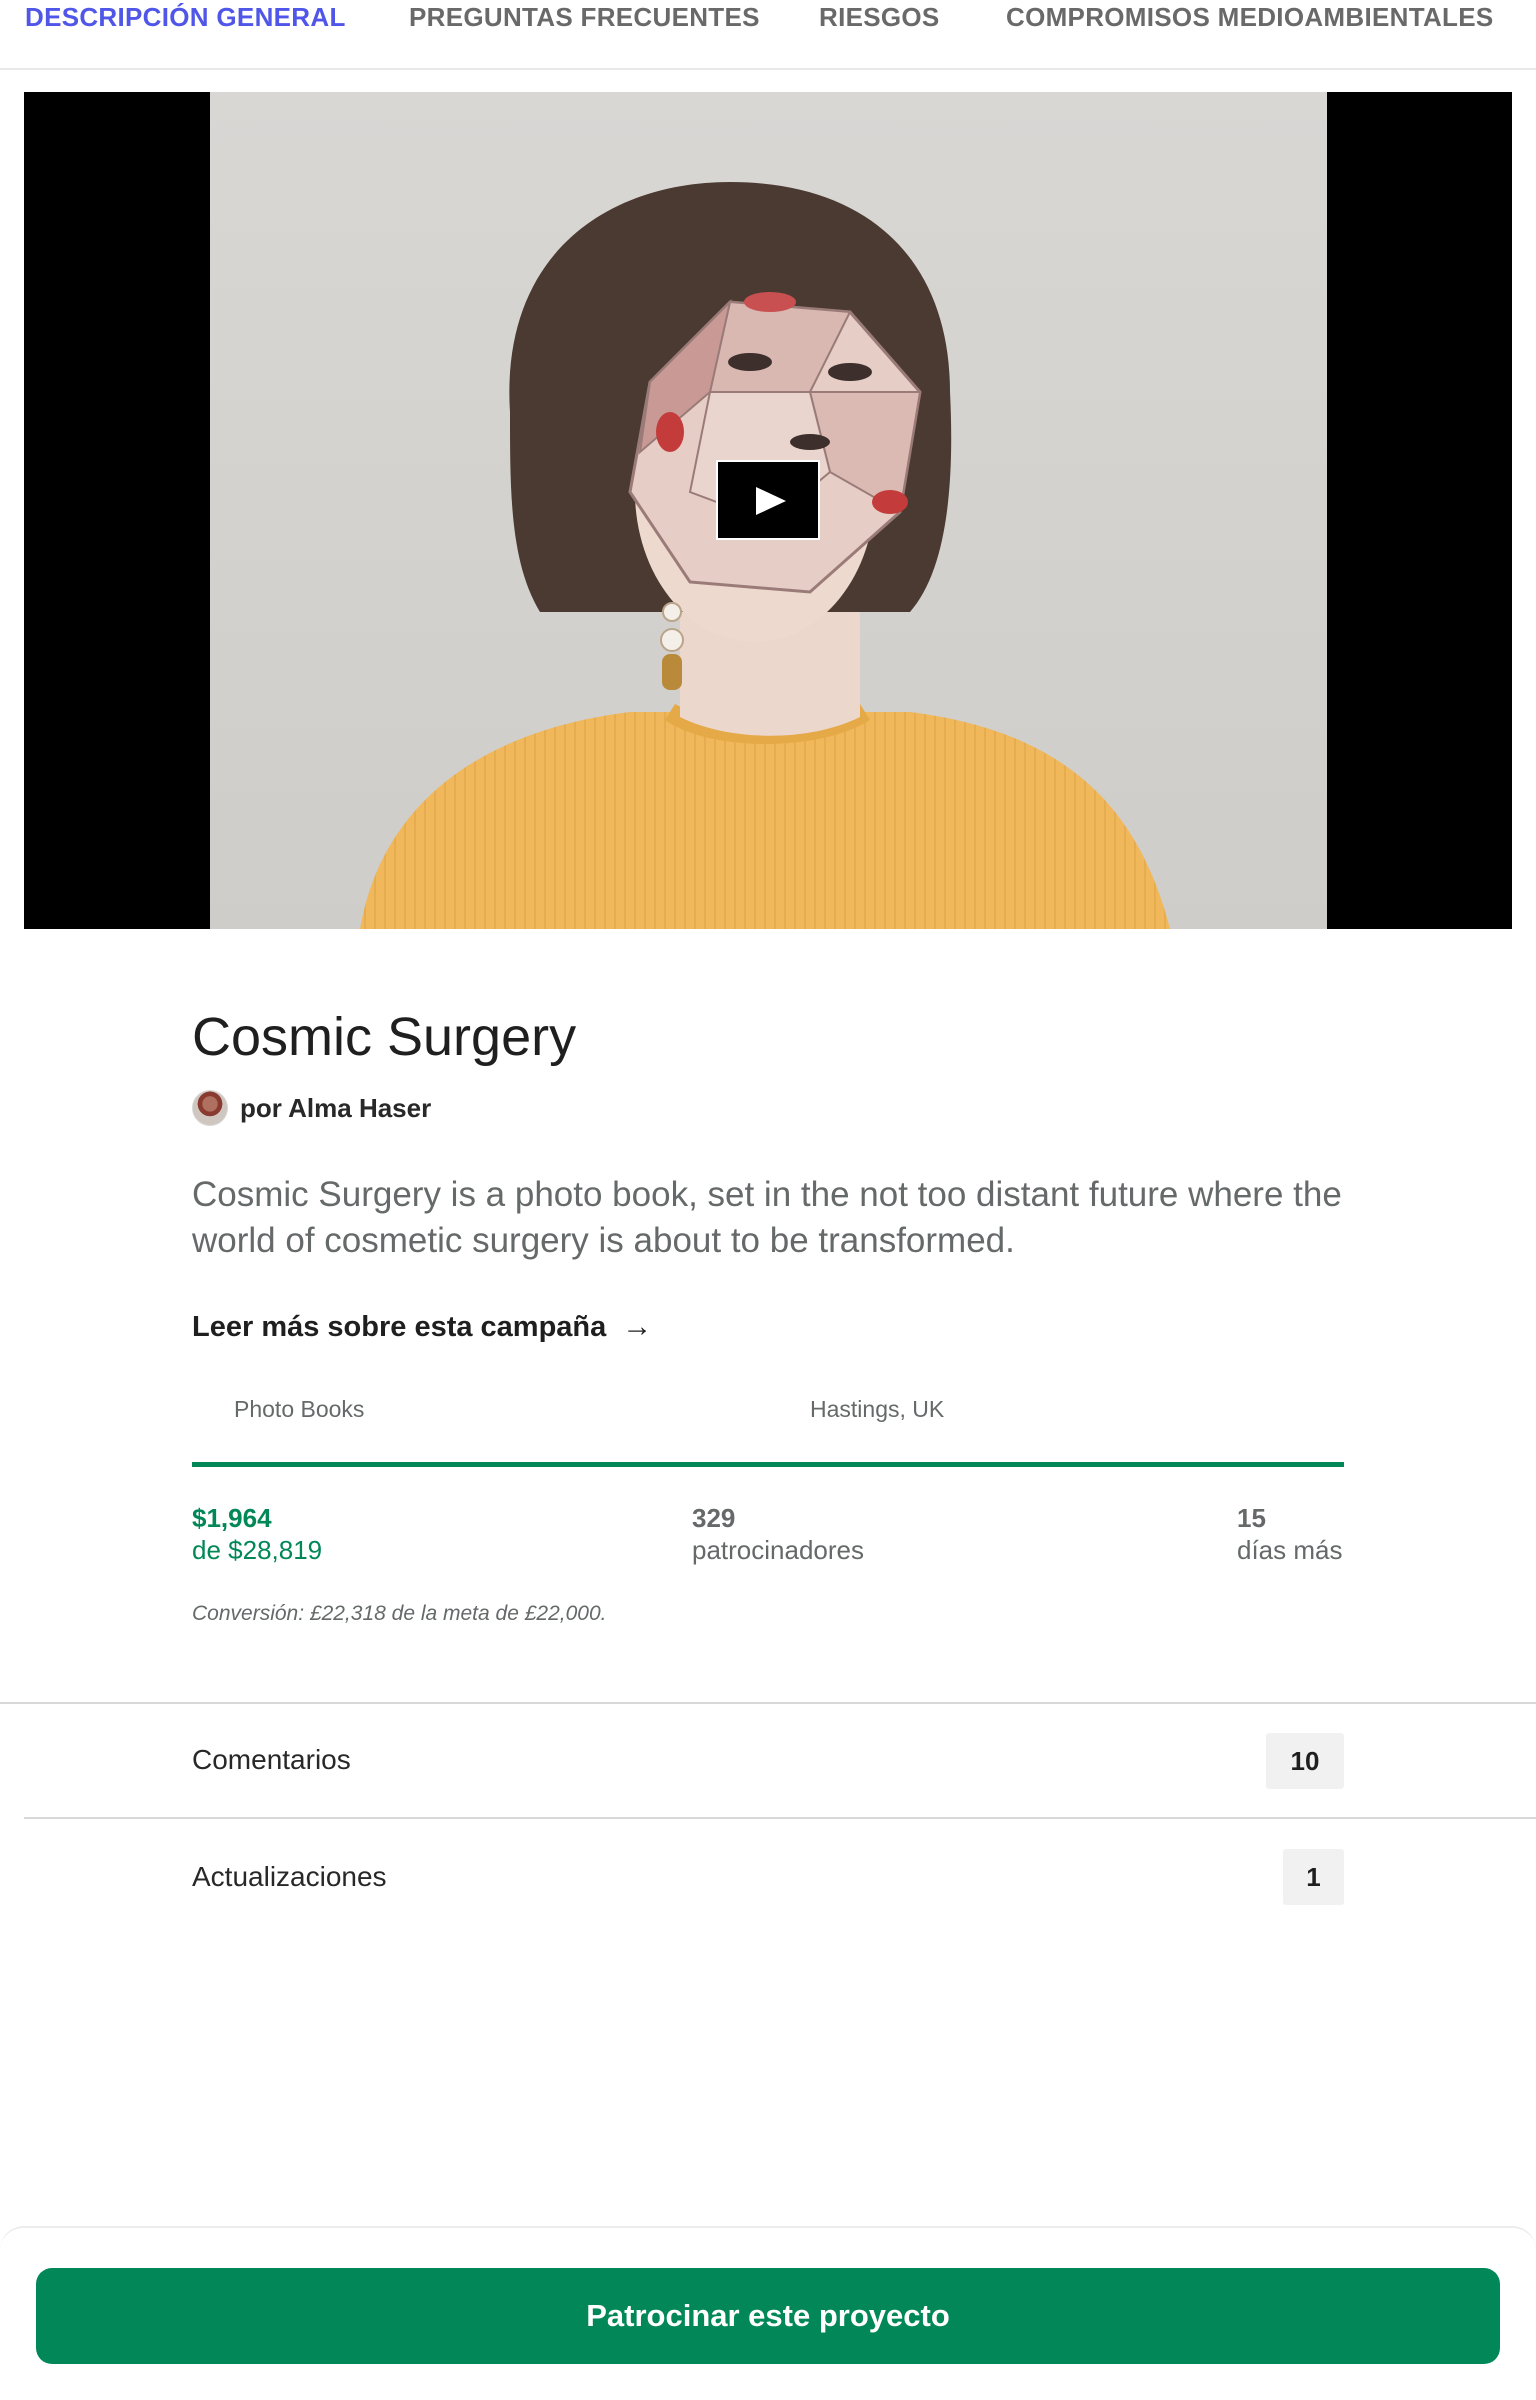 The width and height of the screenshot is (1536, 2400). I want to click on creator-line: por Alma Haser, so click(311, 1108).